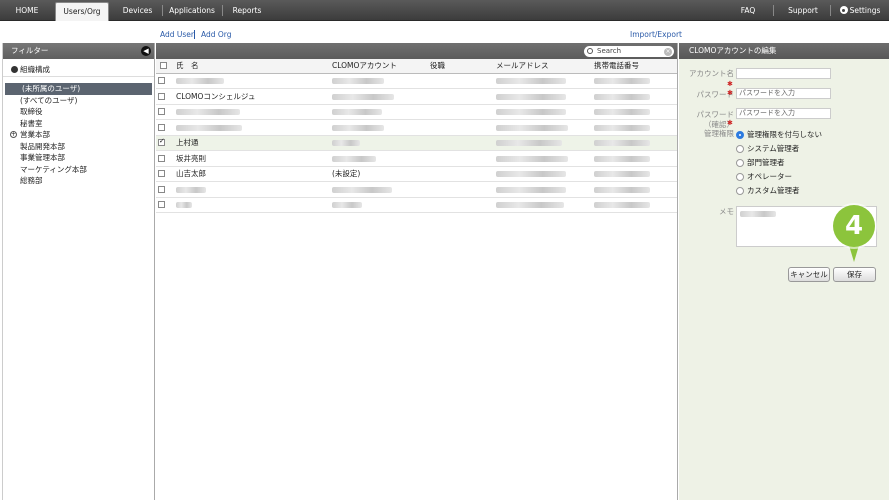  What do you see at coordinates (78, 170) in the screenshot?
I see `tree-item-marketing: マーケティング本部` at bounding box center [78, 170].